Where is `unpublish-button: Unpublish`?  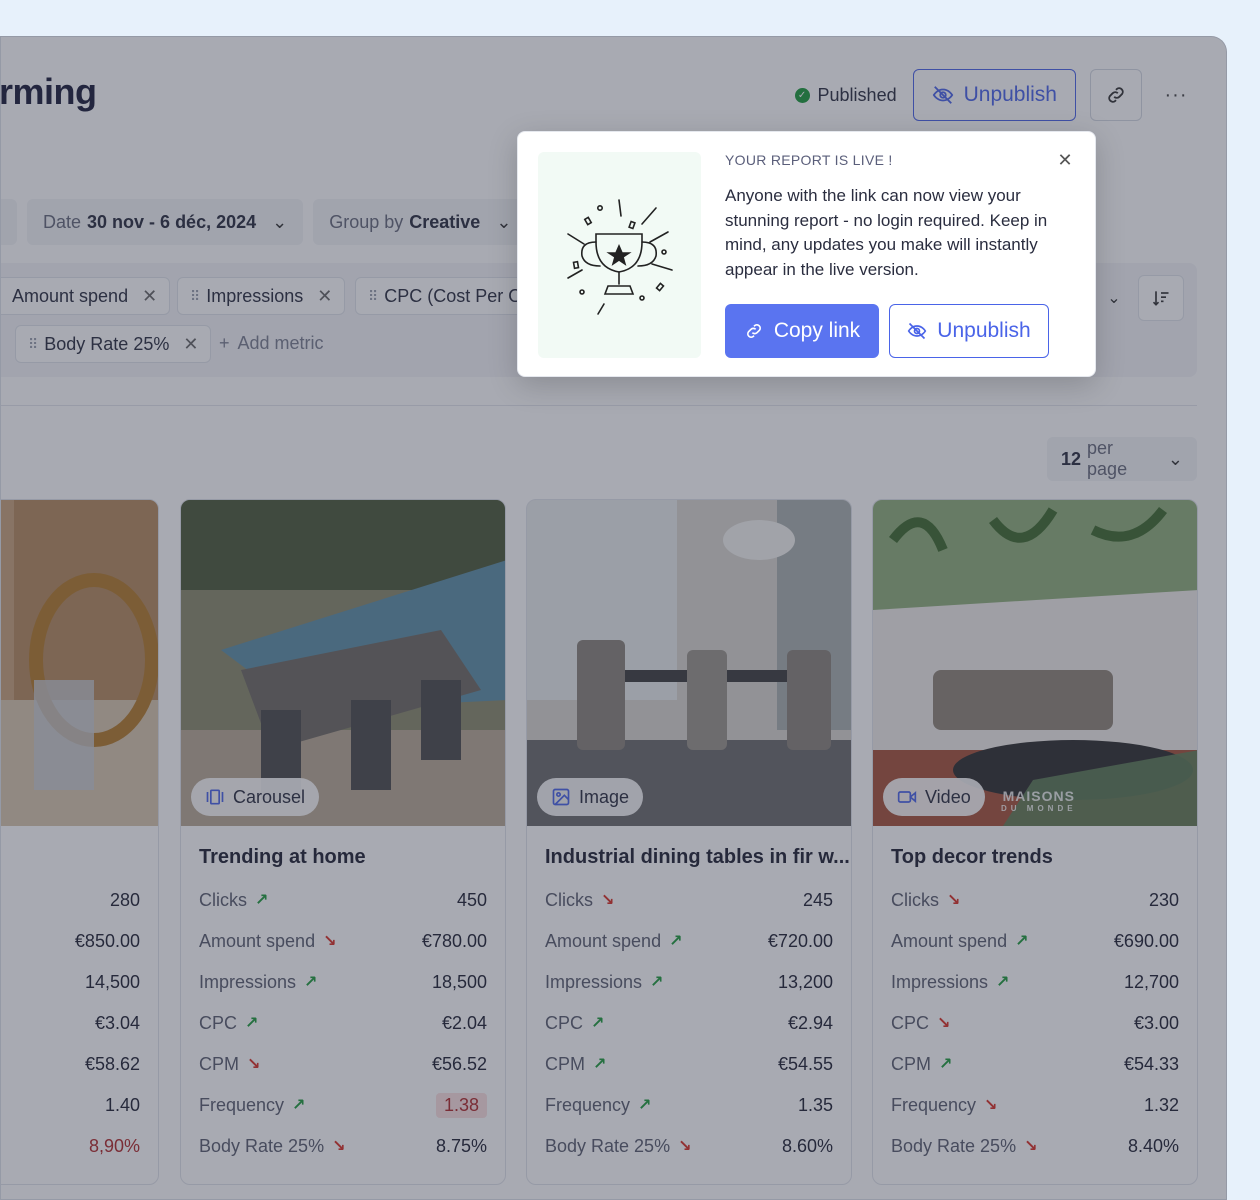
unpublish-button: Unpublish is located at coordinates (994, 95).